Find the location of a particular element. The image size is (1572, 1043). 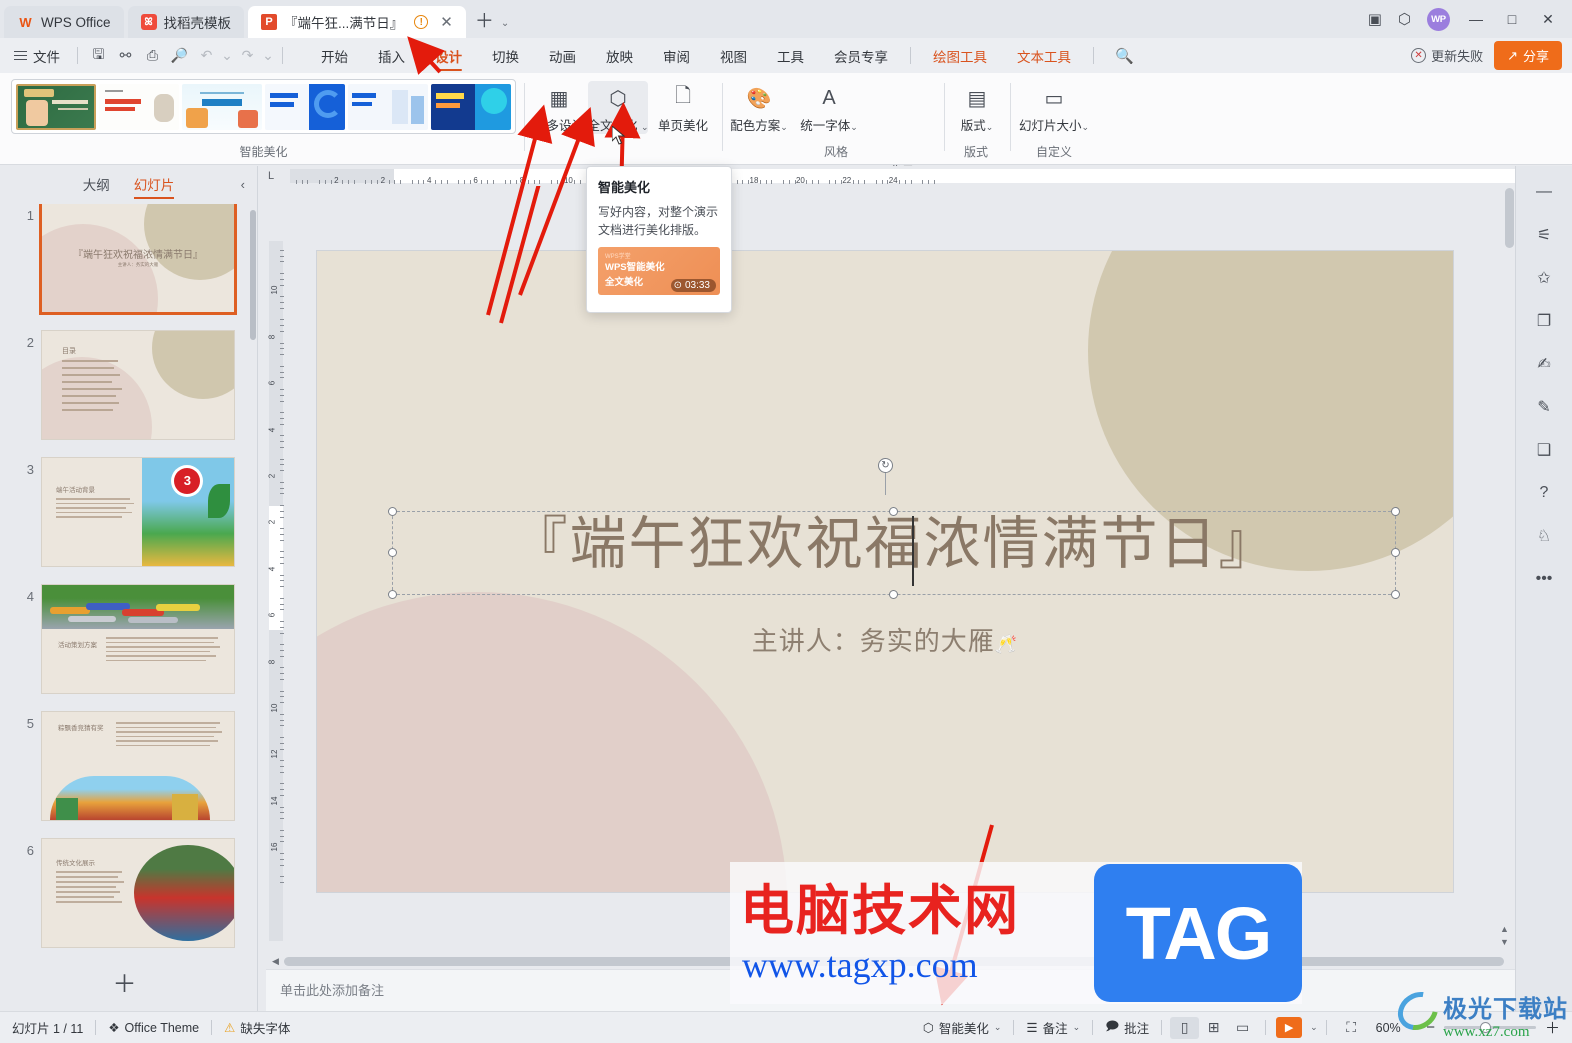

resize-handle-ne is located at coordinates (1395, 511).